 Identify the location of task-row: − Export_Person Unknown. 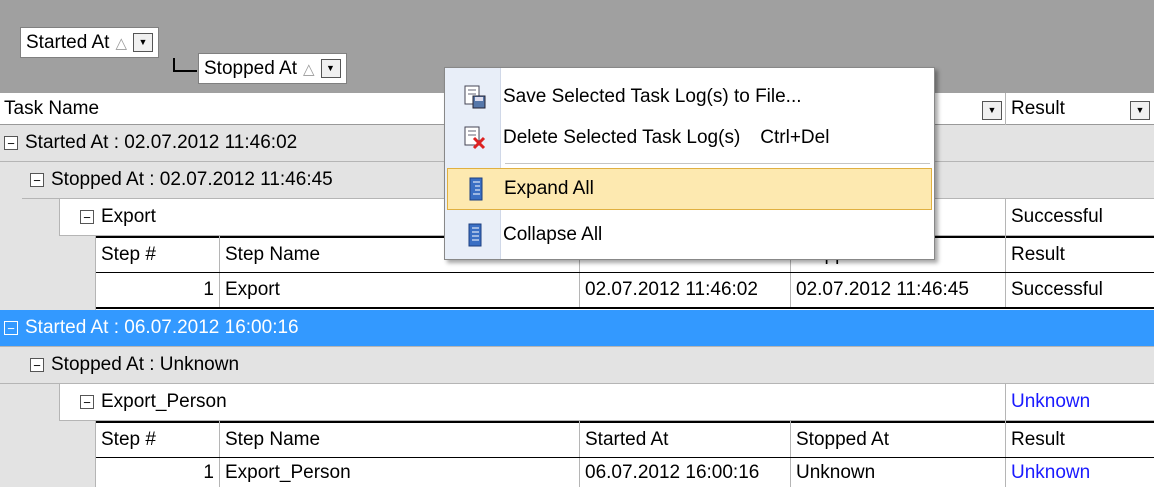
(577, 402).